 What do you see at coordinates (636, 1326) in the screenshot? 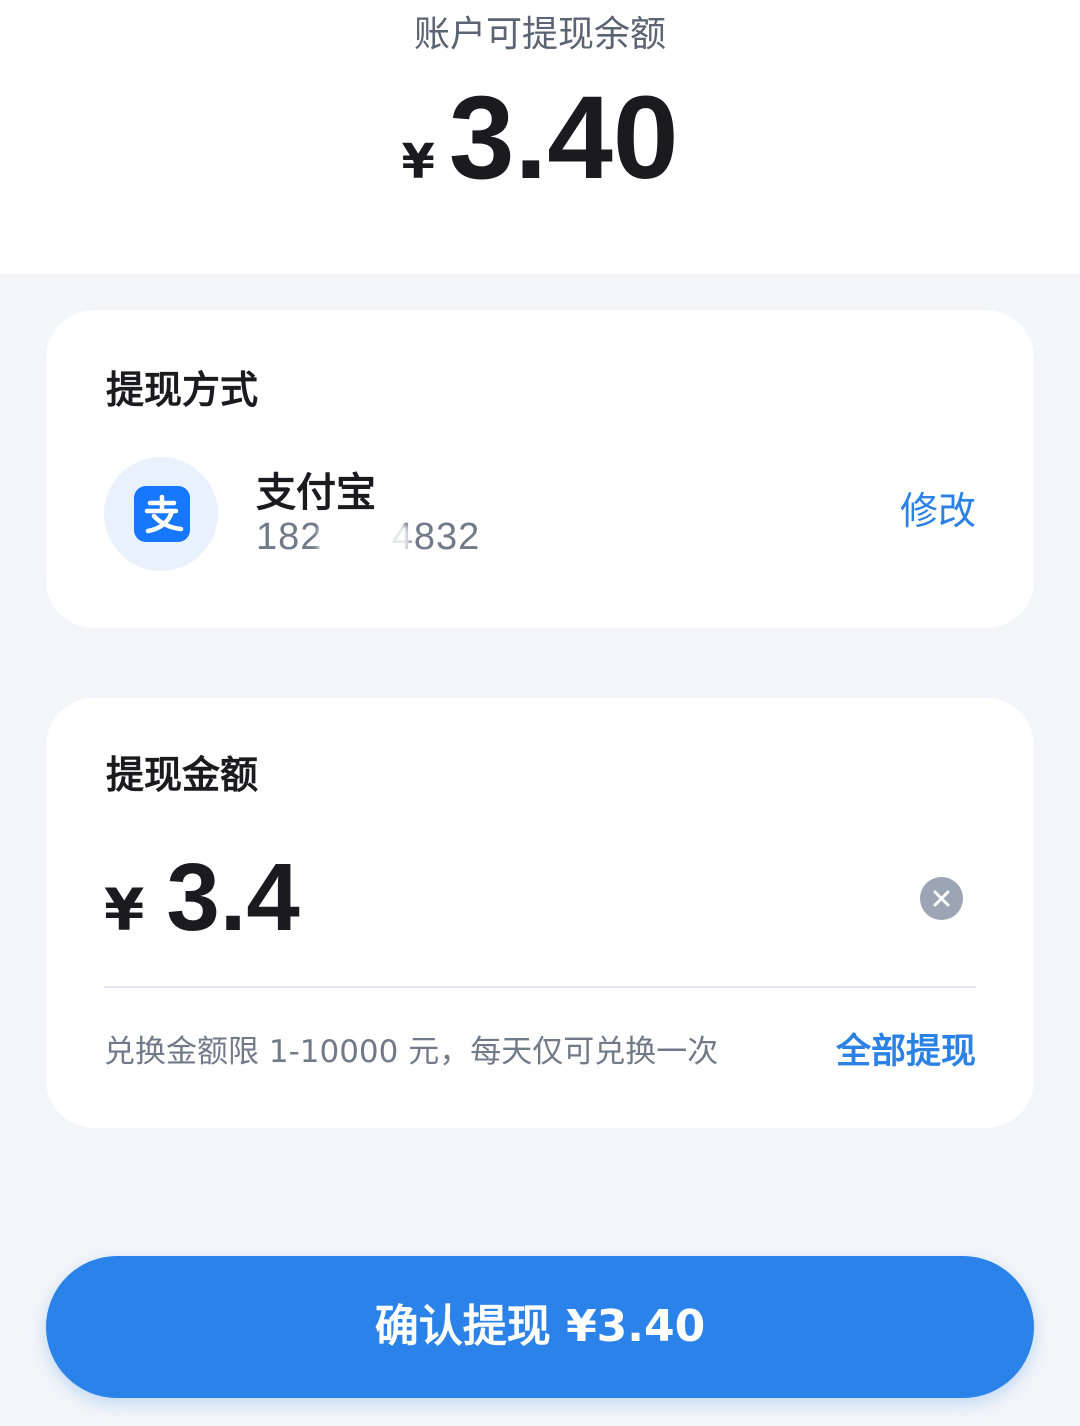
I see `confirm-amount: ¥3.40` at bounding box center [636, 1326].